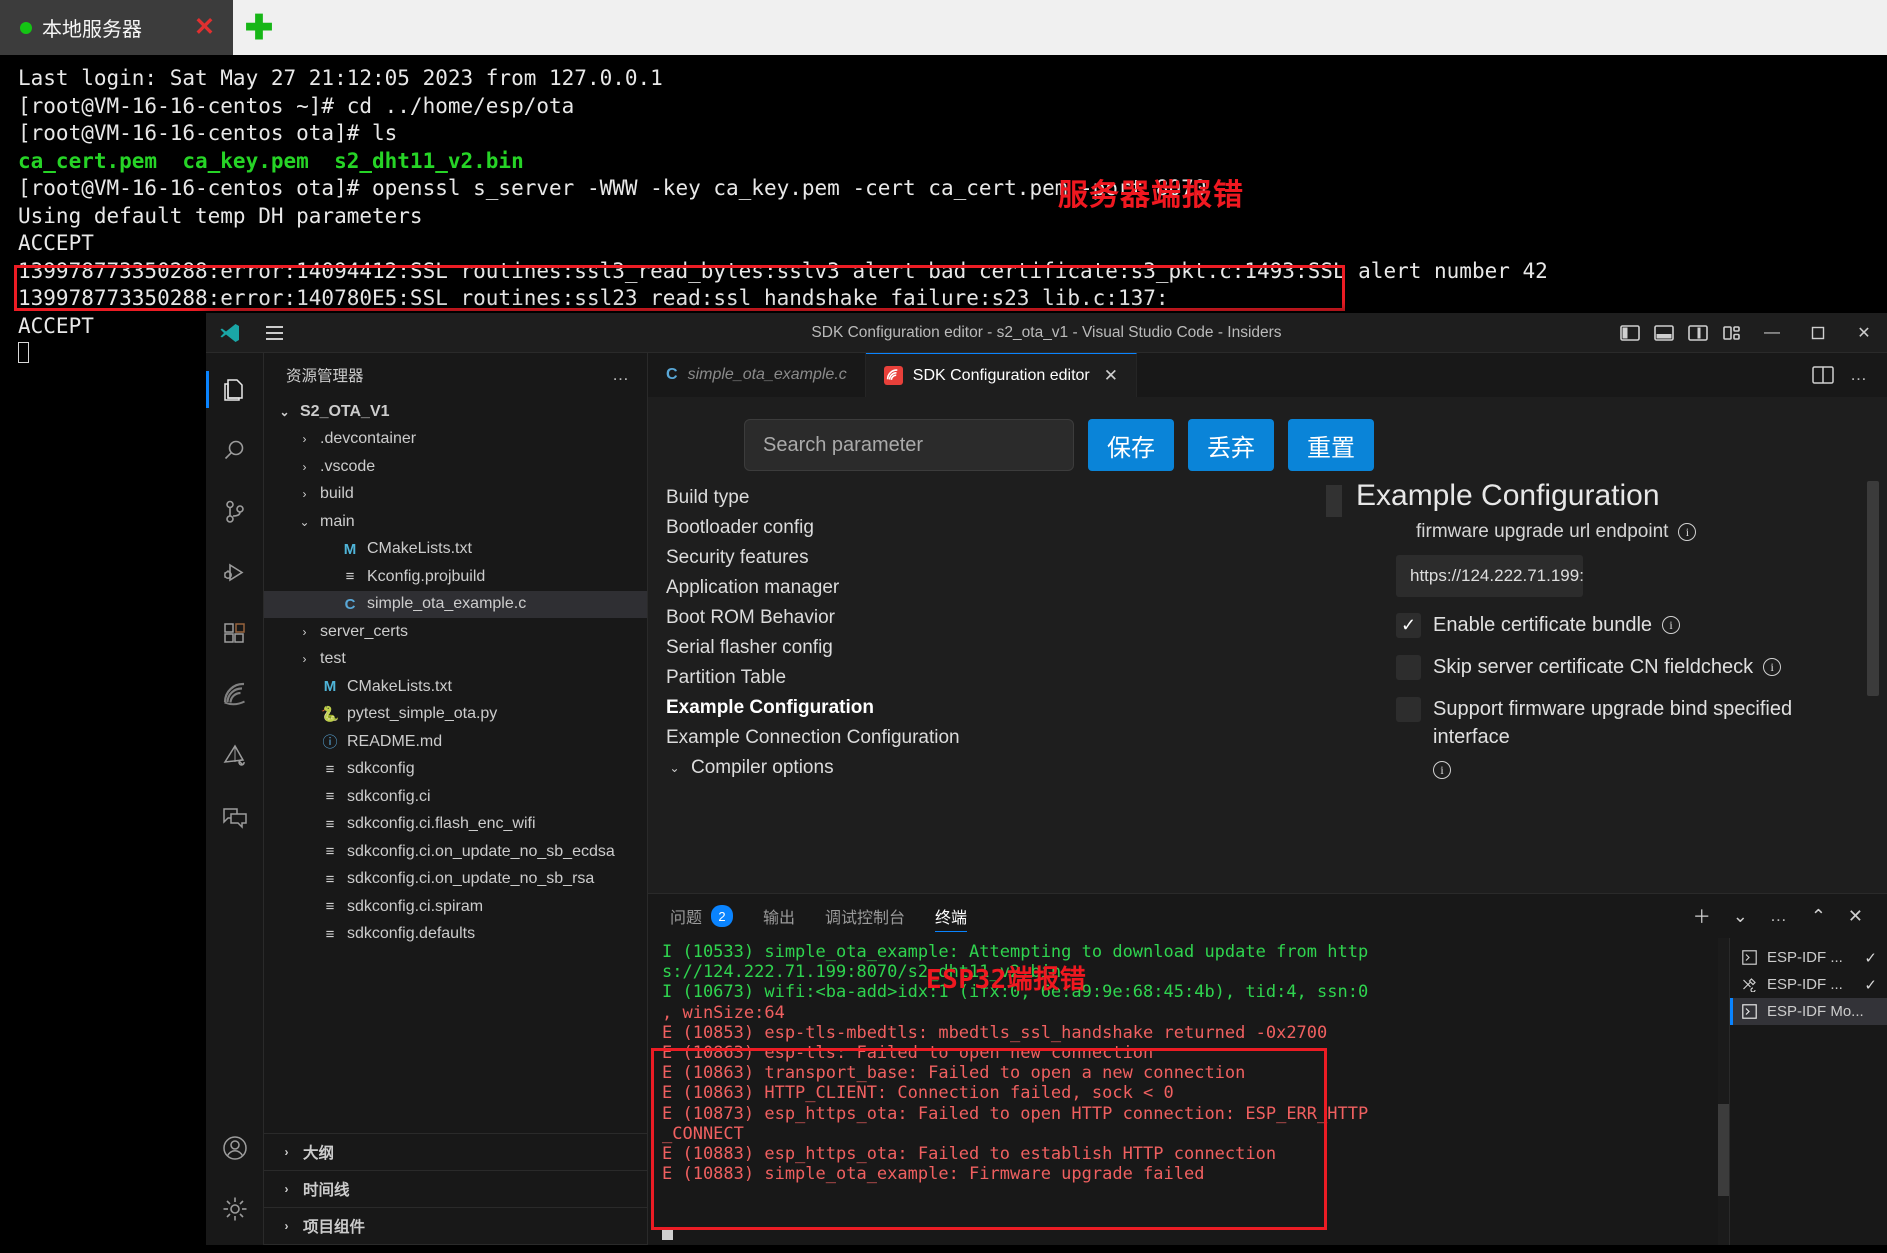  What do you see at coordinates (951, 916) in the screenshot?
I see `tab-terminal: 终端` at bounding box center [951, 916].